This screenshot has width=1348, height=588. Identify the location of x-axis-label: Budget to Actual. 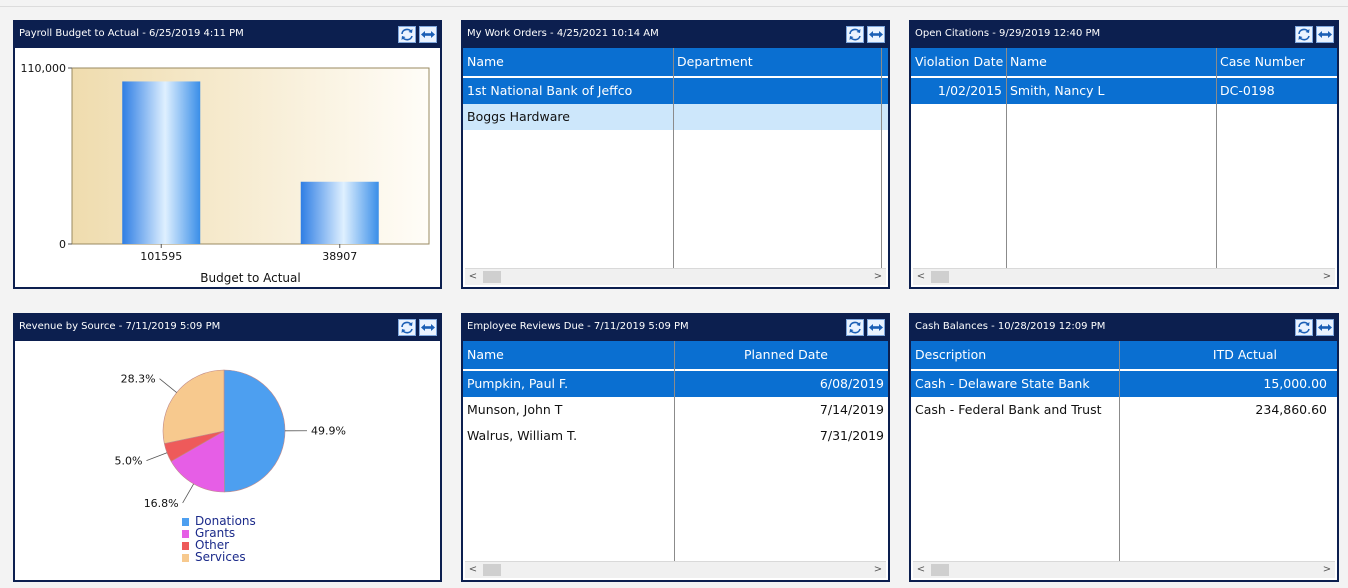
(250, 278).